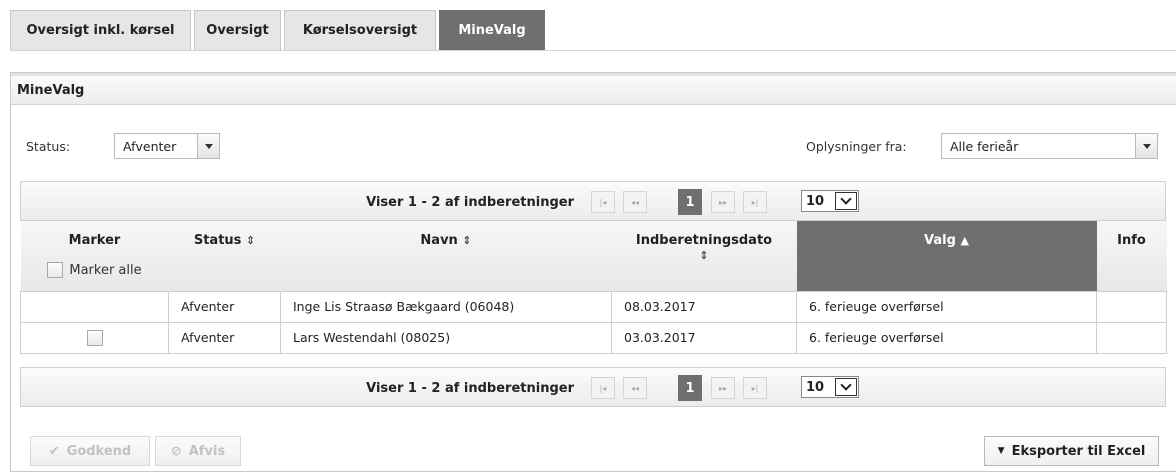  I want to click on approve-button: ✔ Godkend, so click(90, 451).